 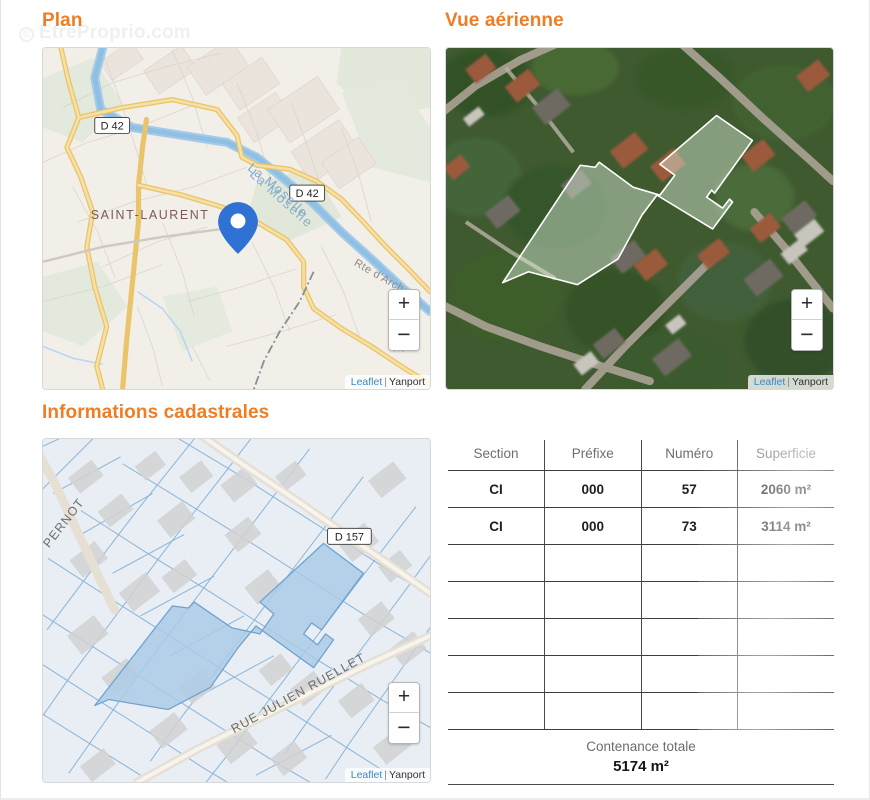 What do you see at coordinates (593, 455) in the screenshot?
I see `column-header-prefixe: Préfixe` at bounding box center [593, 455].